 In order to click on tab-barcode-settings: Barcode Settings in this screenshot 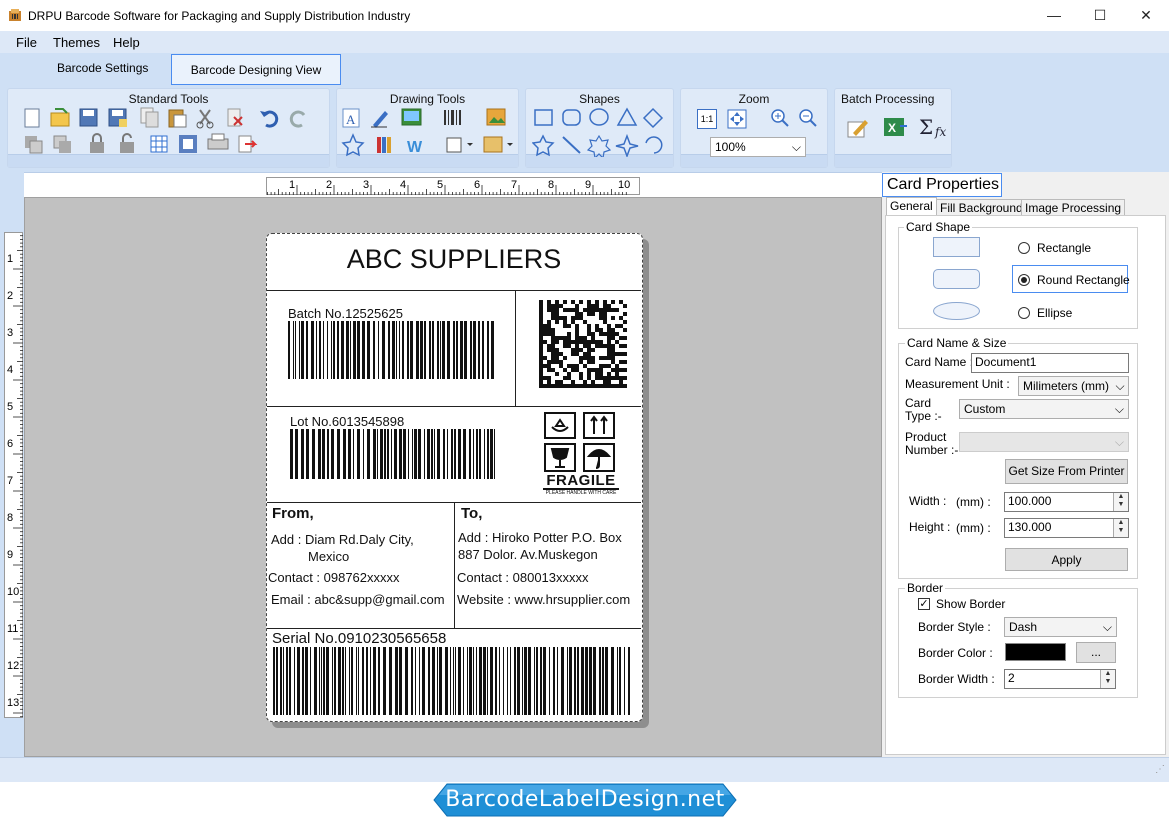, I will do `click(102, 68)`.